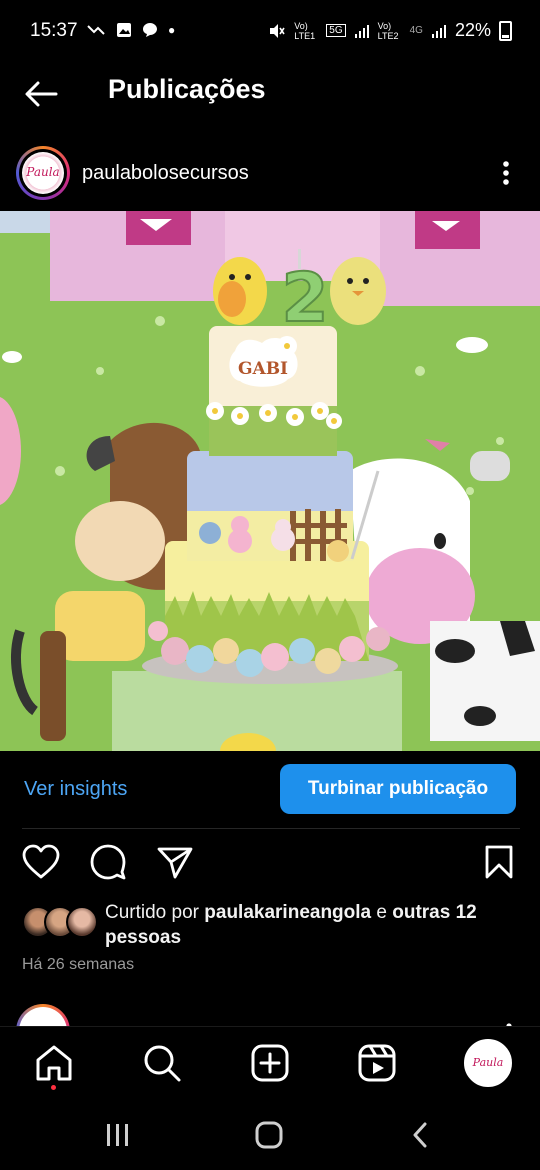 This screenshot has height=1170, width=540. I want to click on view-insights-link: Ver insights, so click(75, 789).